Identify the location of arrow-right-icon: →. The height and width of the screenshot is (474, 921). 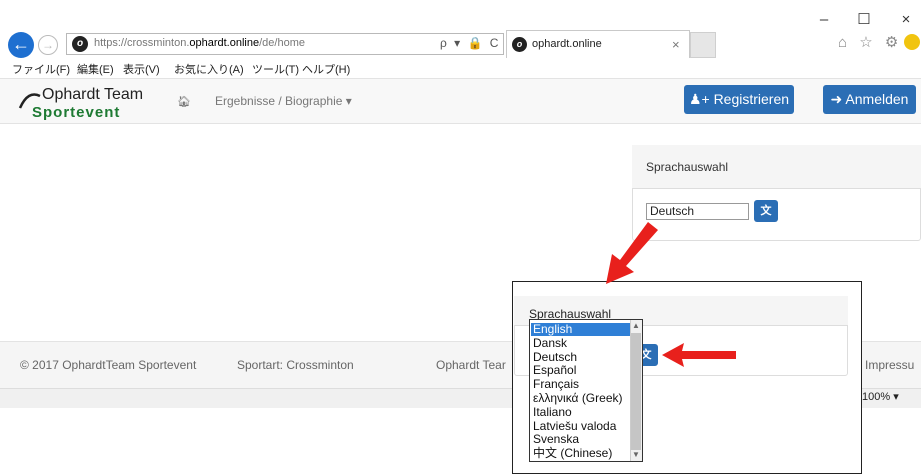
(48, 45).